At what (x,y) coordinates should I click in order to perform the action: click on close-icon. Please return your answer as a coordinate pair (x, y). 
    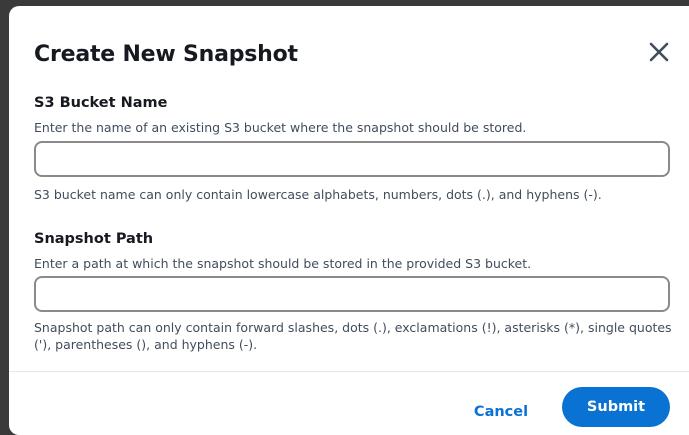
    Looking at the image, I should click on (659, 52).